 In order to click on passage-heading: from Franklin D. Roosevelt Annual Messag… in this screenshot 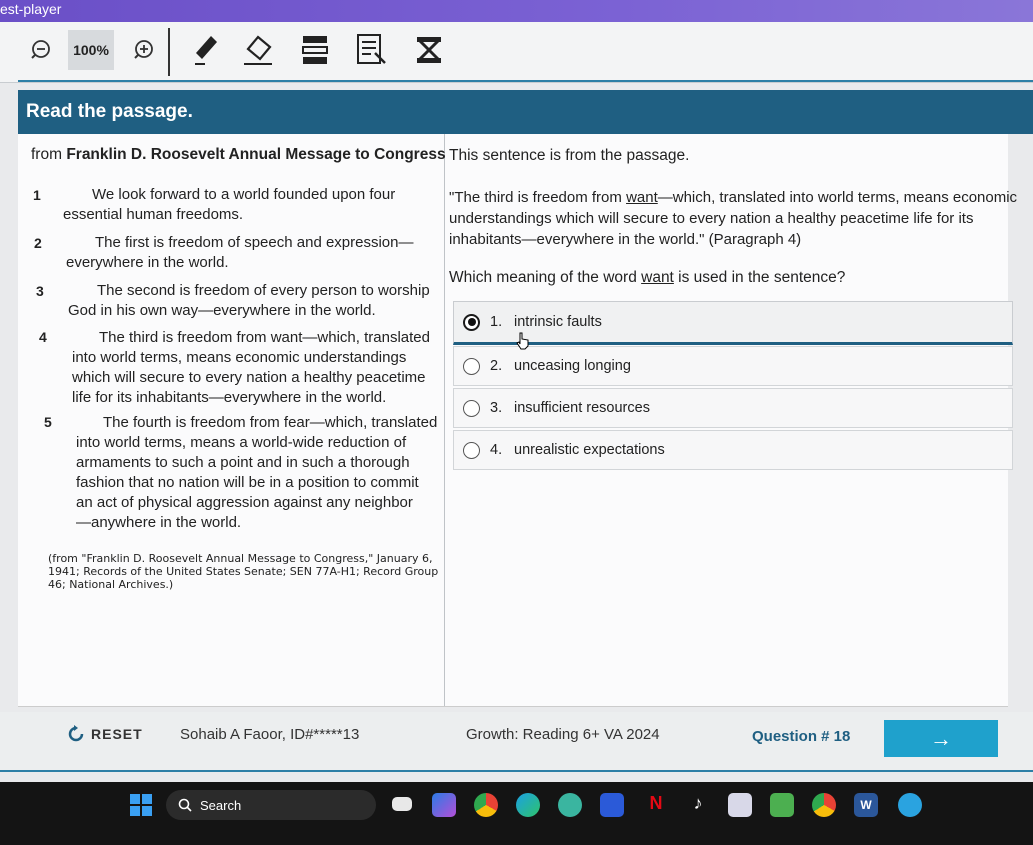, I will do `click(238, 155)`.